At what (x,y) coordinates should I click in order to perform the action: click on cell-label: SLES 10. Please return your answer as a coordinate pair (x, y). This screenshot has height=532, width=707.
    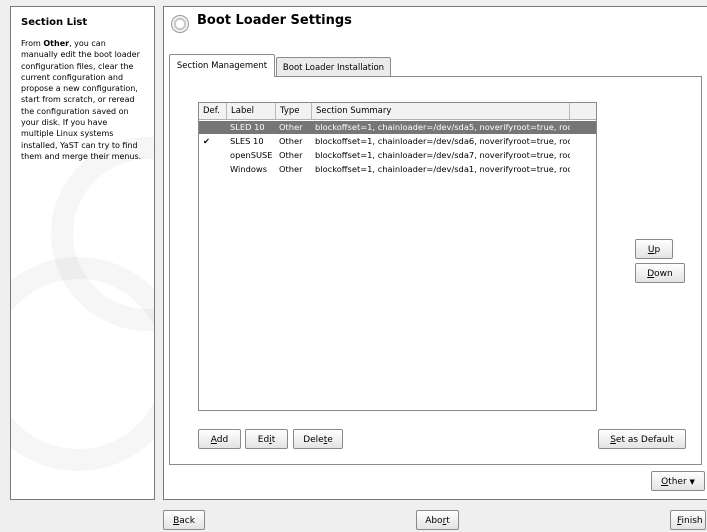
    Looking at the image, I should click on (247, 141).